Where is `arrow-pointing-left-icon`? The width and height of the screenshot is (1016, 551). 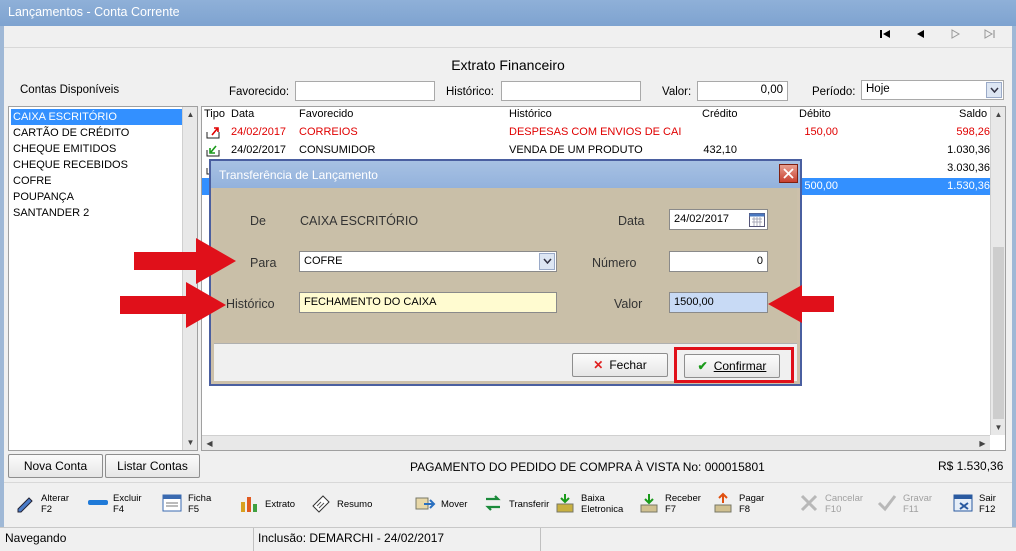 arrow-pointing-left-icon is located at coordinates (801, 304).